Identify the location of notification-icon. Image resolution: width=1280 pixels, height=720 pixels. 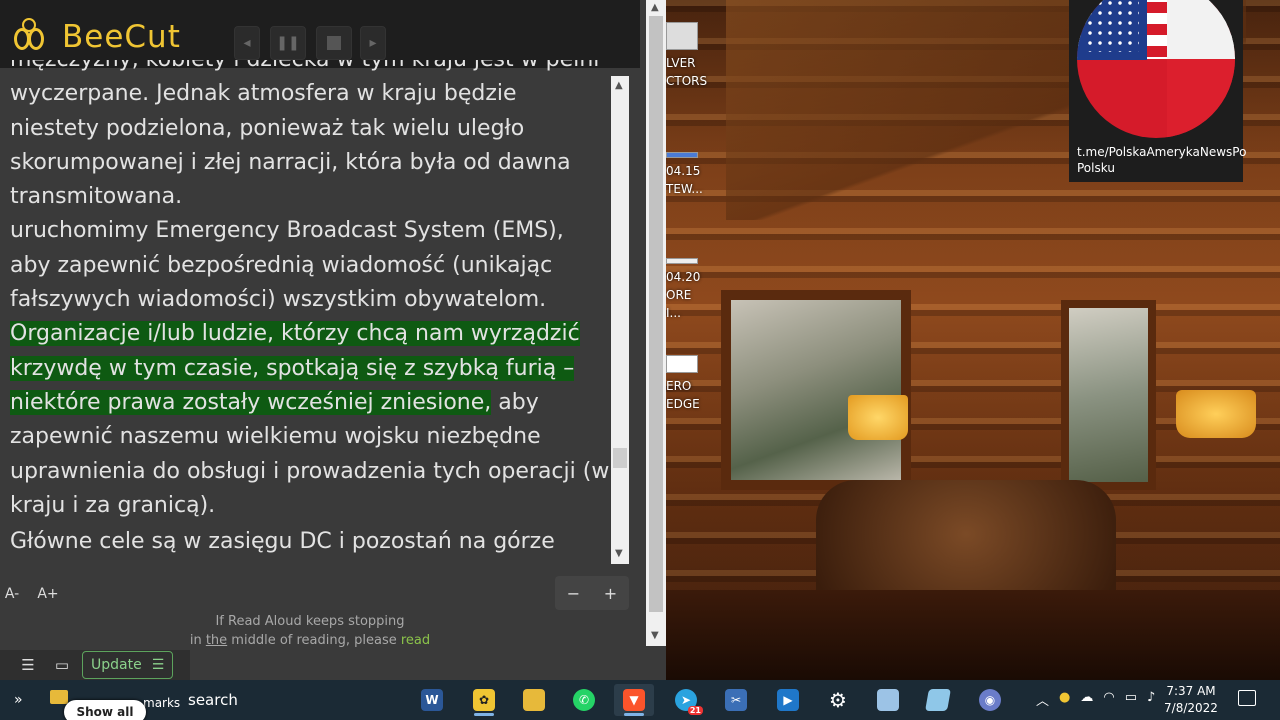
(1247, 698).